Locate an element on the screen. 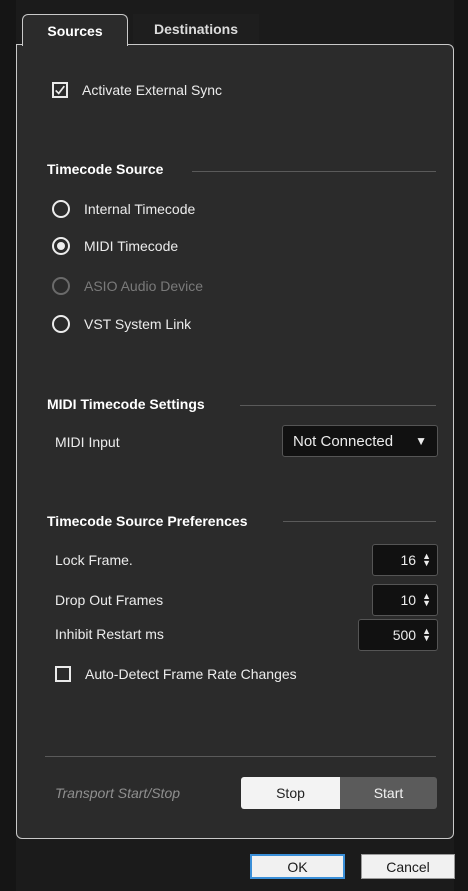  tab-destinations: Destinations is located at coordinates (196, 29).